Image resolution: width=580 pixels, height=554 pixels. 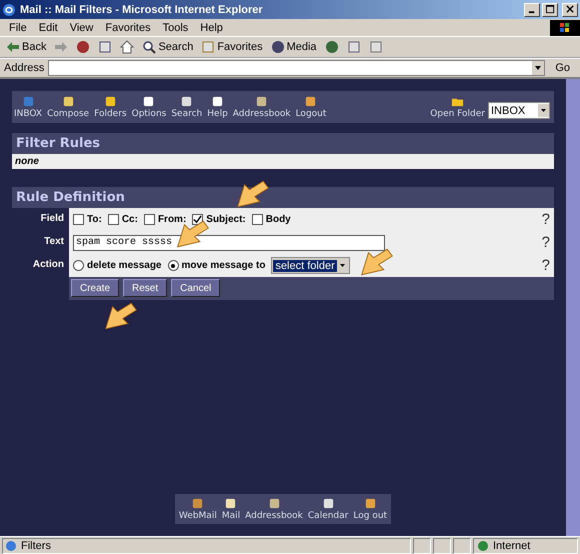 I want to click on close-icon, so click(x=570, y=9).